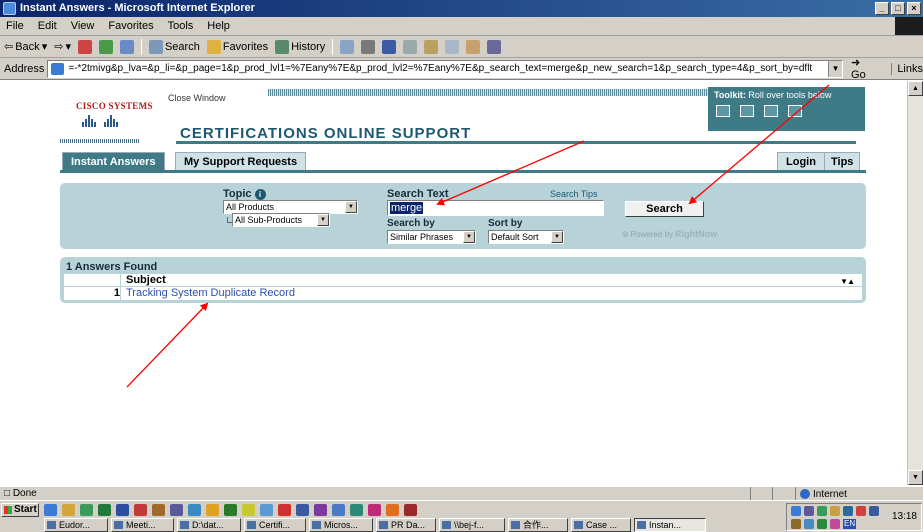  What do you see at coordinates (181, 26) in the screenshot?
I see `menu-tools: Tools` at bounding box center [181, 26].